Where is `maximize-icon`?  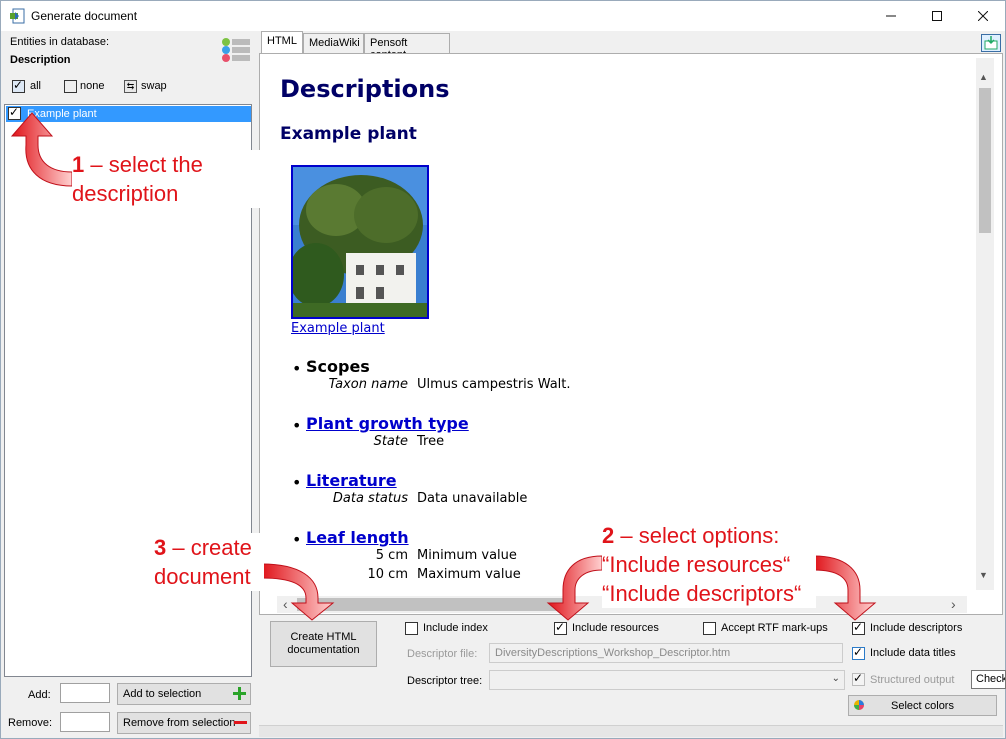 maximize-icon is located at coordinates (937, 16).